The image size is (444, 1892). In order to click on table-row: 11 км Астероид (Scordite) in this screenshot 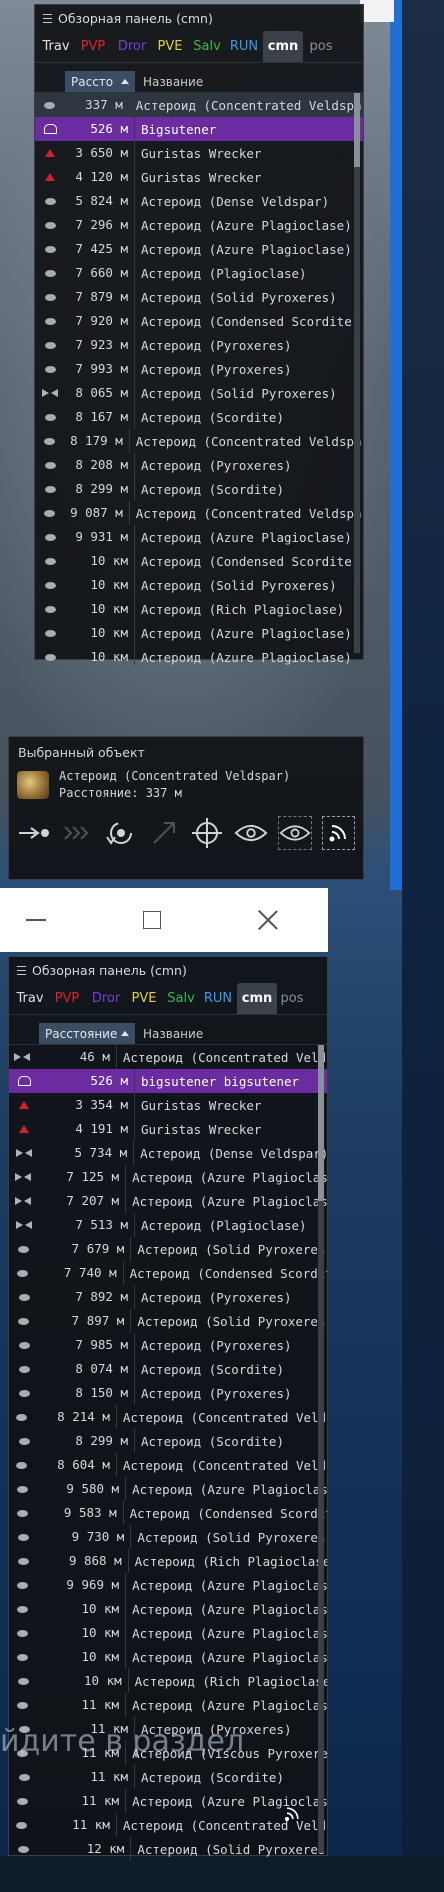, I will do `click(168, 1777)`.